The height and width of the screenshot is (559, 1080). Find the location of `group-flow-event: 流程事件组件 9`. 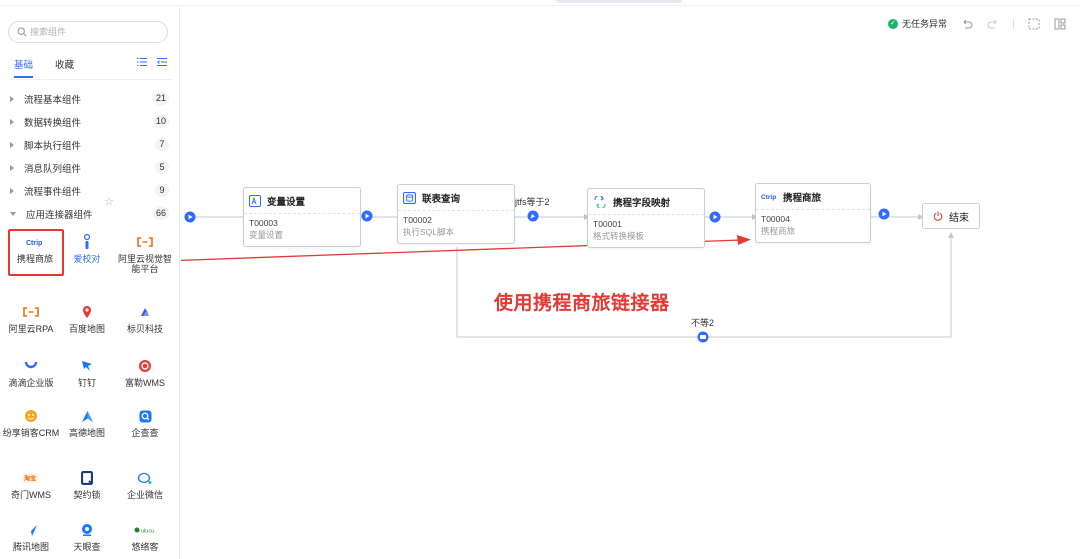

group-flow-event: 流程事件组件 9 is located at coordinates (90, 190).